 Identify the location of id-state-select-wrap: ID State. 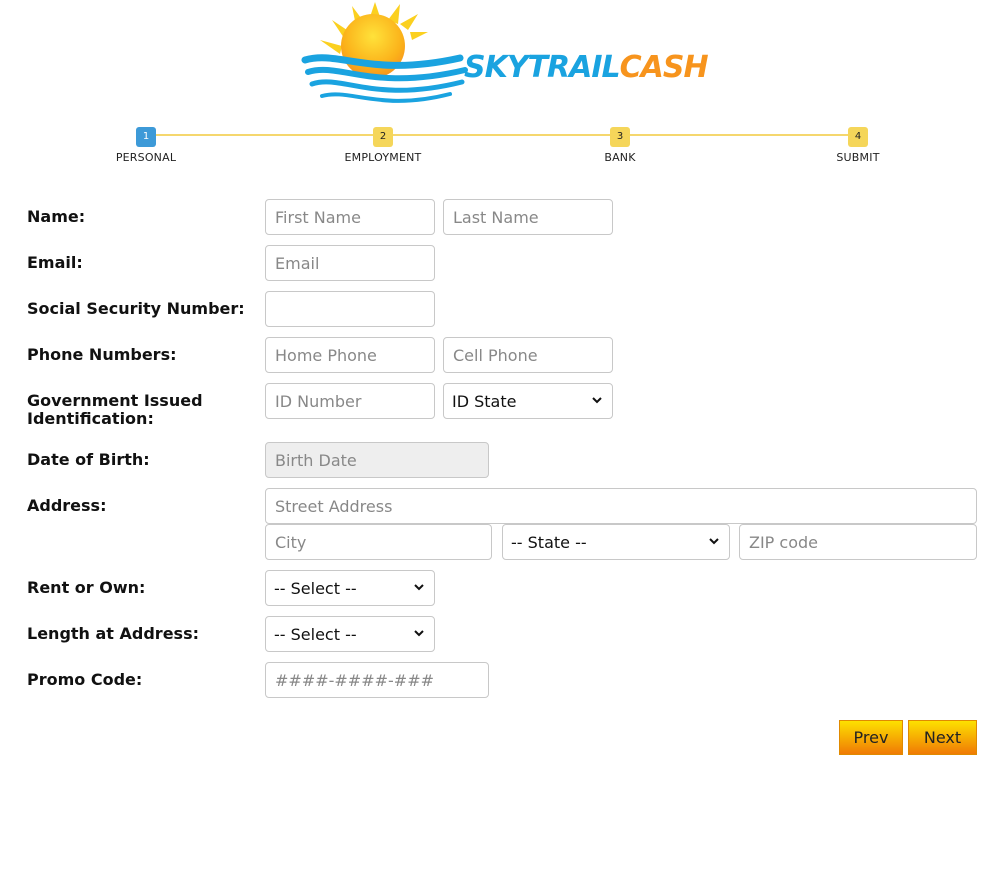
(528, 401).